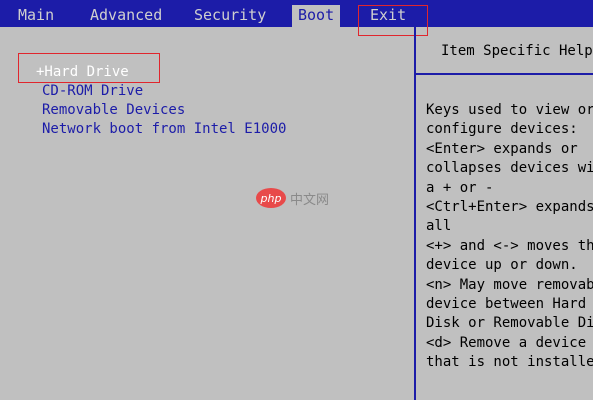 The width and height of the screenshot is (593, 400). Describe the element at coordinates (509, 245) in the screenshot. I see `help-line: <+> and <-> moves the` at that location.